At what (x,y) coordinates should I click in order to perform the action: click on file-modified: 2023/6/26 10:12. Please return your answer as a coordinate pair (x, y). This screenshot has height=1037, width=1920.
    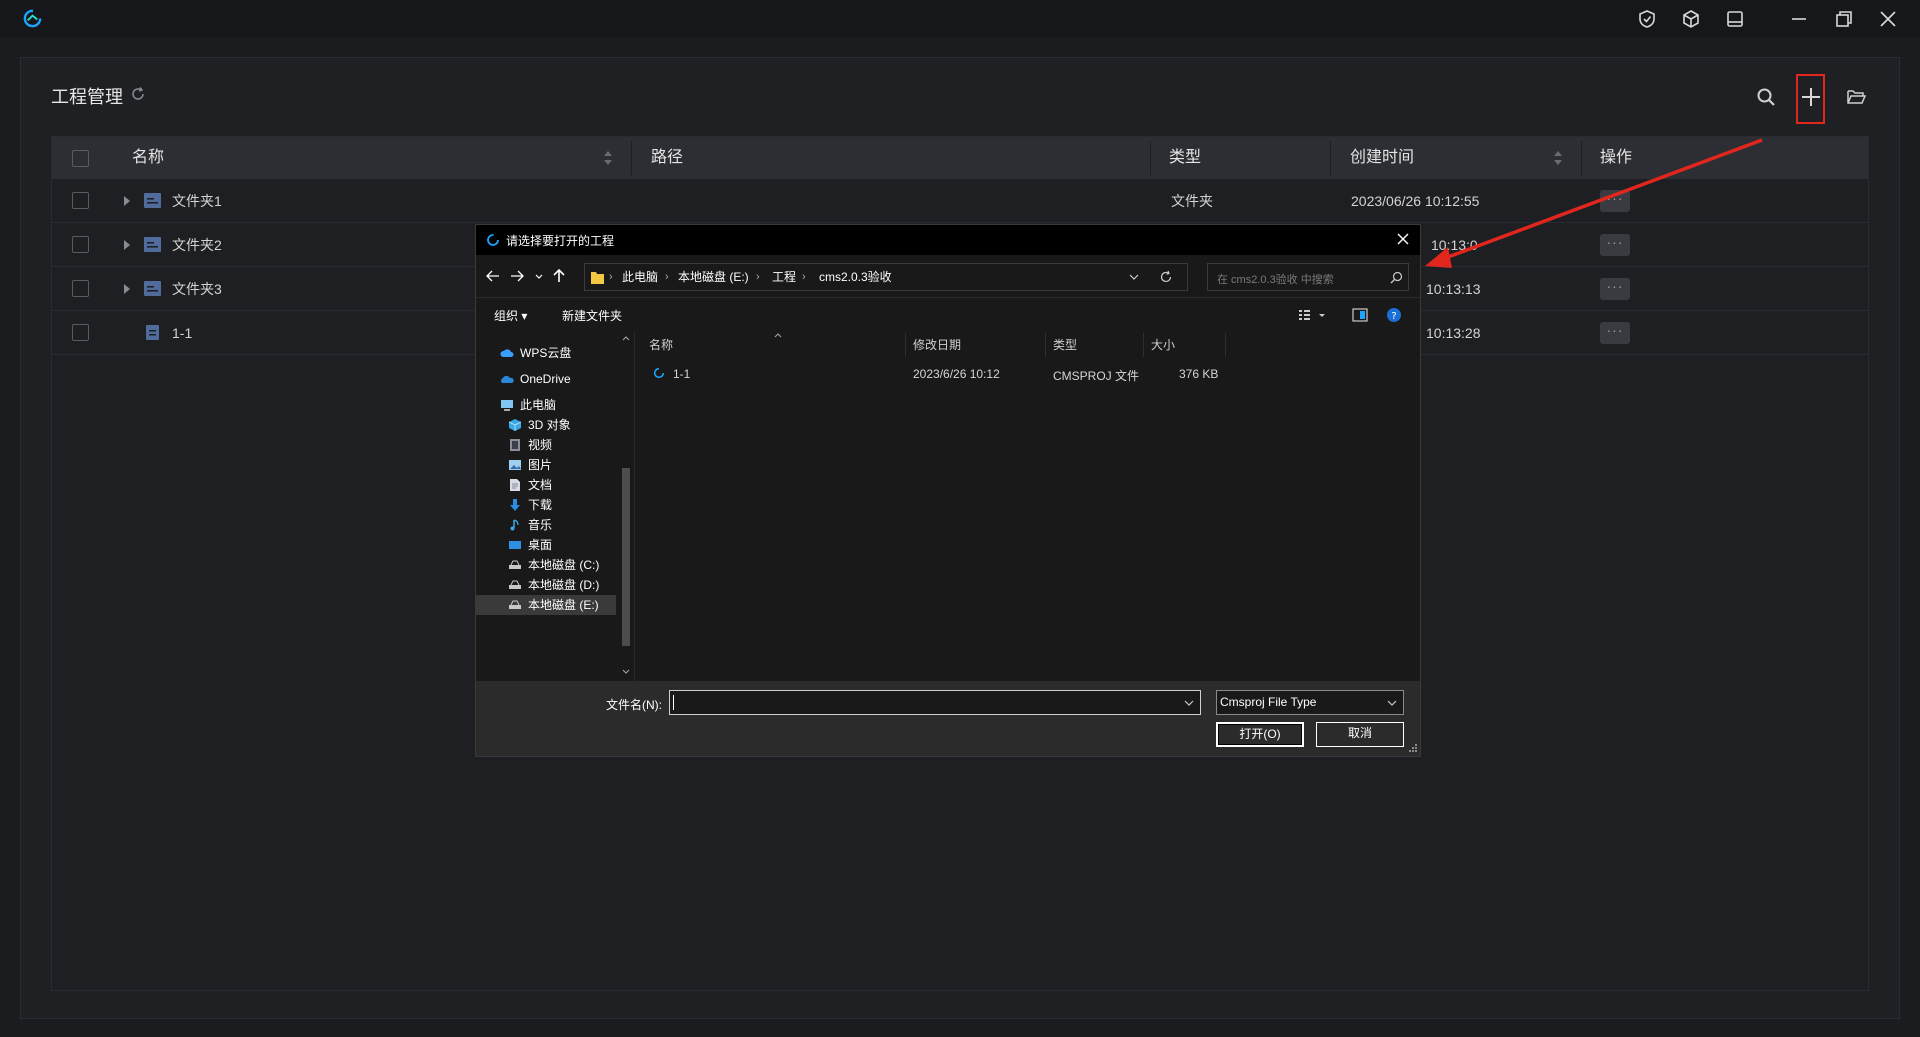
    Looking at the image, I should click on (956, 374).